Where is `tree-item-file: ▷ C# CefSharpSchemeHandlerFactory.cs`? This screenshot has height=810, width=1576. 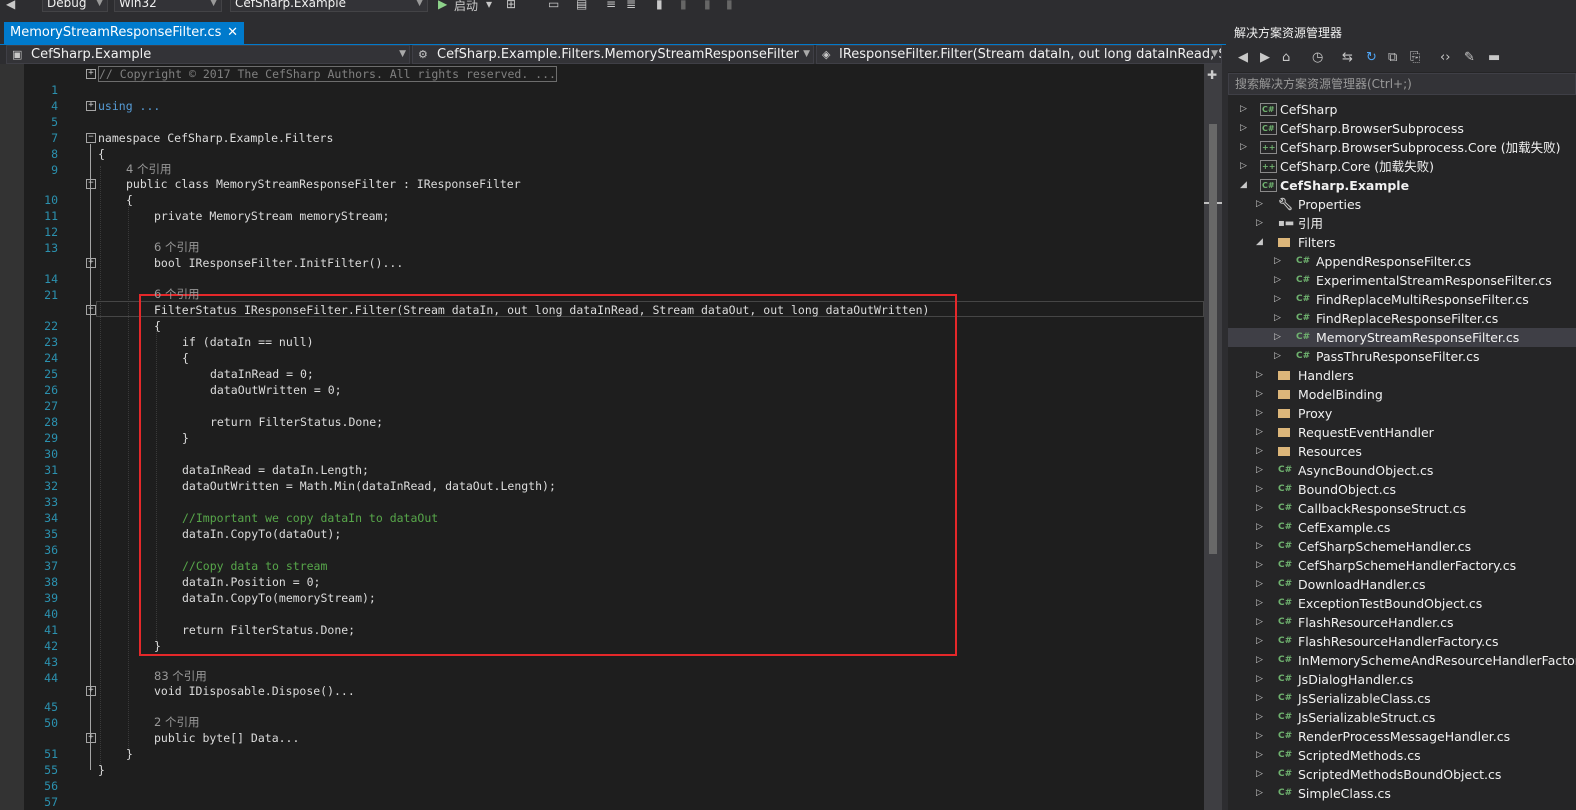
tree-item-file: ▷ C# CefSharpSchemeHandlerFactory.cs is located at coordinates (1402, 565).